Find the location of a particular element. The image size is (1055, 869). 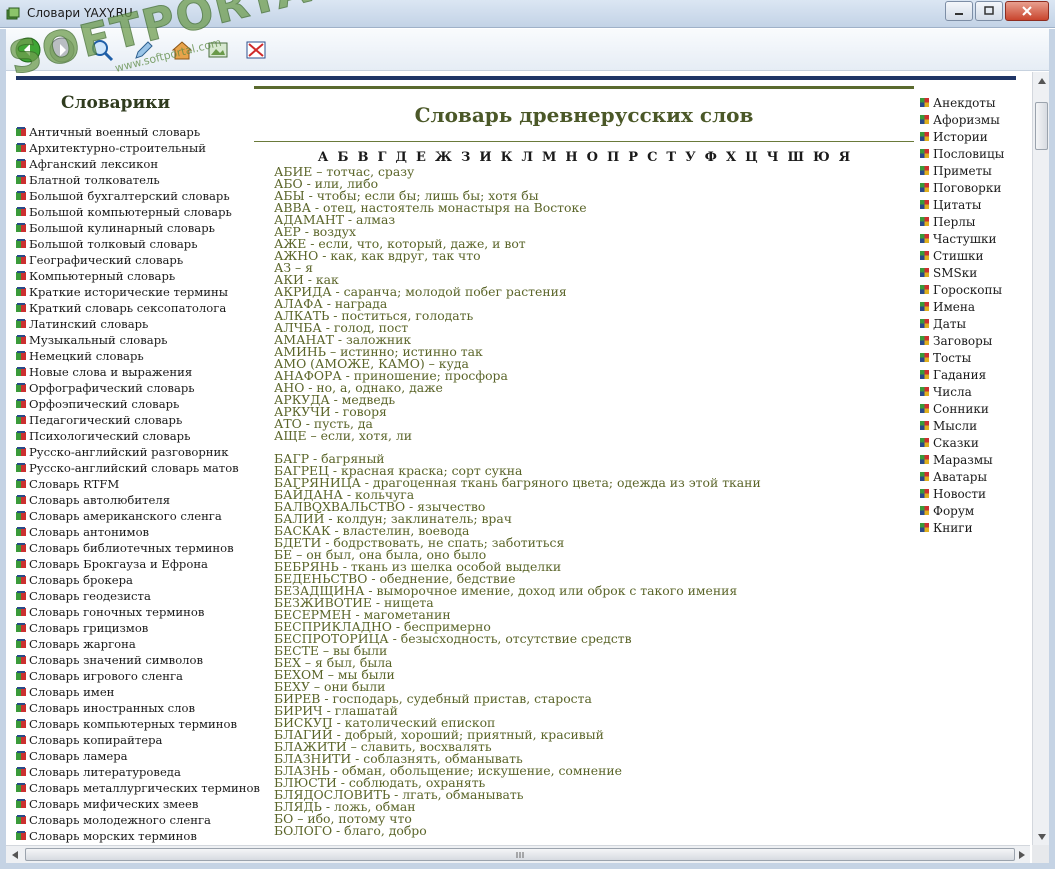

sidebar-item-dictionary: Словарь жаргона is located at coordinates (136, 644).